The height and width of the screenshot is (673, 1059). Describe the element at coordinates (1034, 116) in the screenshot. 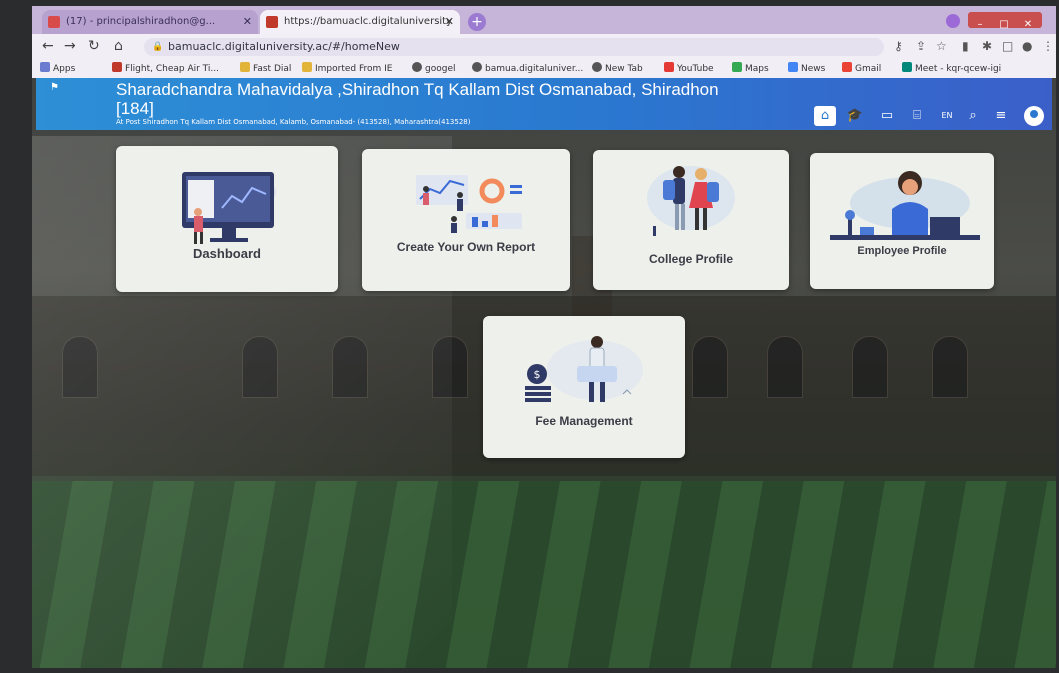

I see `user-avatar-icon` at that location.